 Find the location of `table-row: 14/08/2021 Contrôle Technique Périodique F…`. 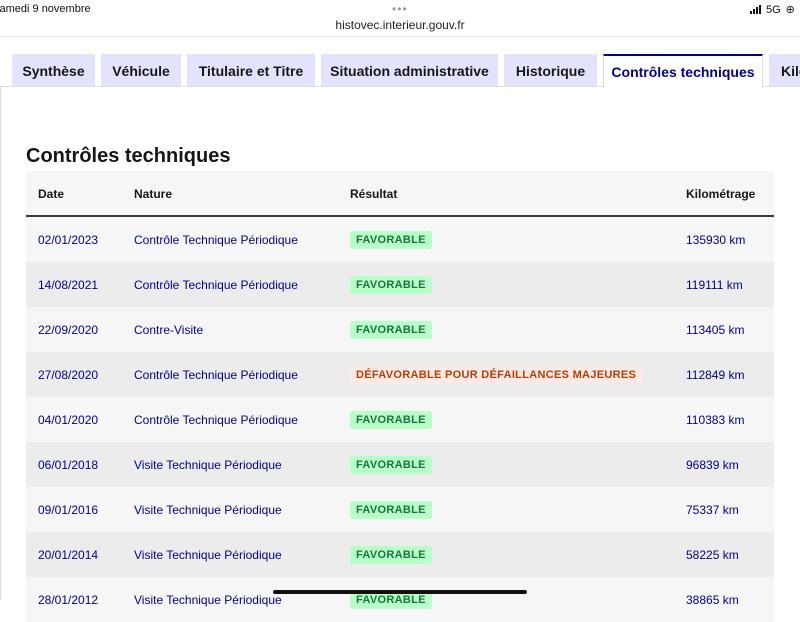

table-row: 14/08/2021 Contrôle Technique Périodique F… is located at coordinates (400, 284).